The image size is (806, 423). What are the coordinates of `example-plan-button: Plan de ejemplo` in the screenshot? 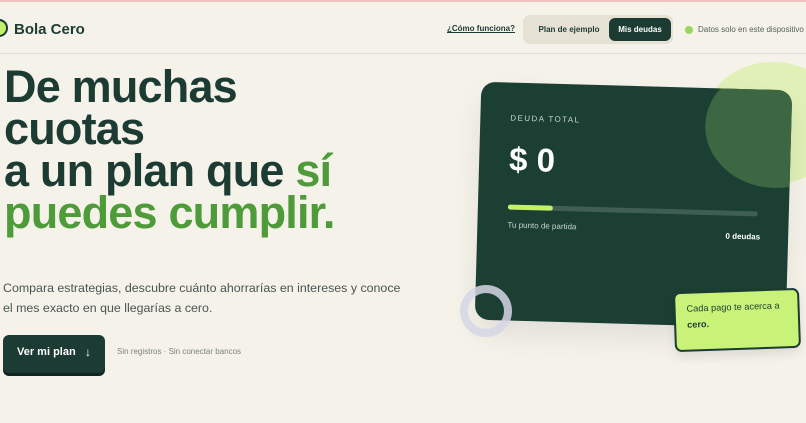 It's located at (569, 29).